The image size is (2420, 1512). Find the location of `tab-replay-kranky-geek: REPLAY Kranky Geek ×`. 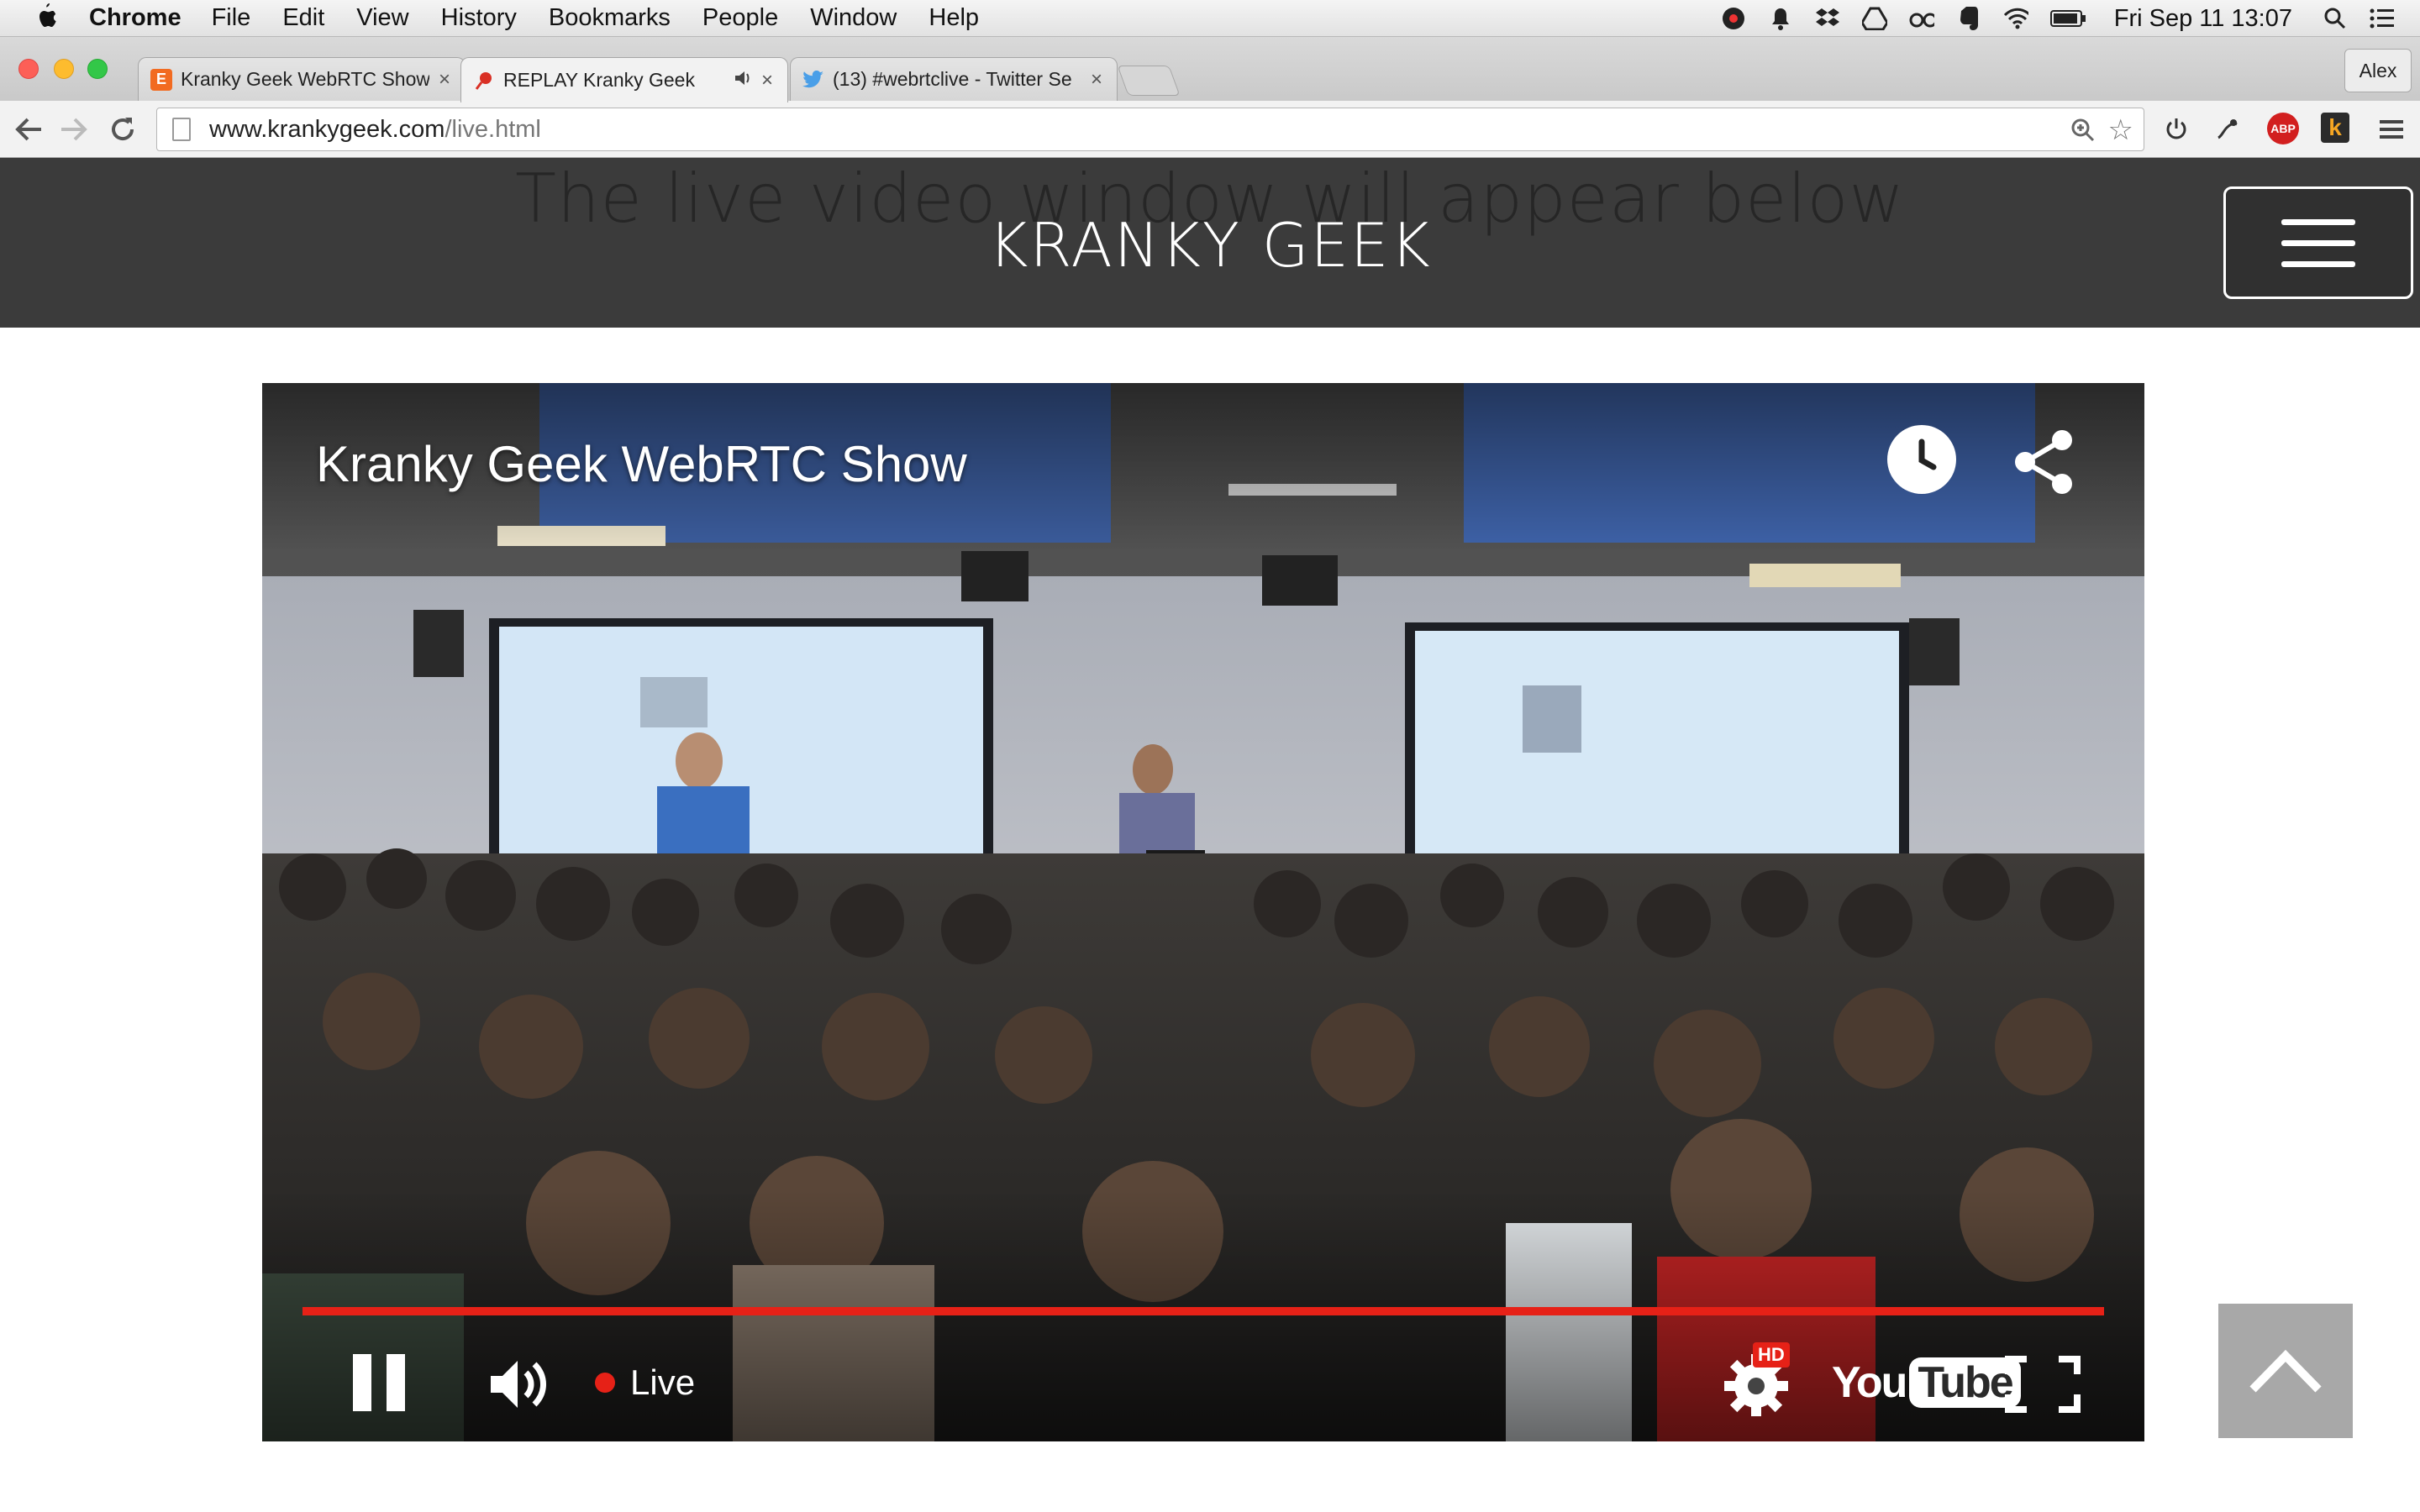

tab-replay-kranky-geek: REPLAY Kranky Geek × is located at coordinates (624, 79).